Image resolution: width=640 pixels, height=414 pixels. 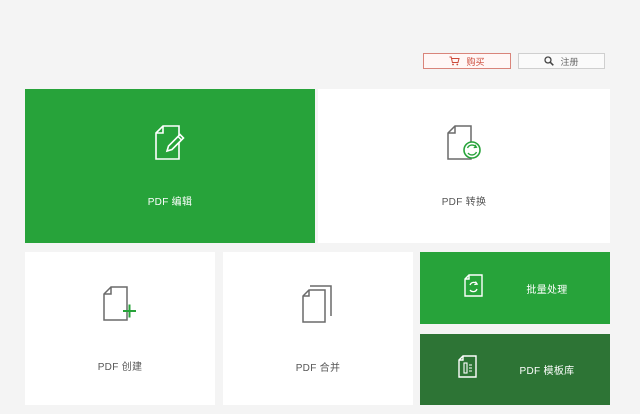 What do you see at coordinates (569, 61) in the screenshot?
I see `register-label: 注册` at bounding box center [569, 61].